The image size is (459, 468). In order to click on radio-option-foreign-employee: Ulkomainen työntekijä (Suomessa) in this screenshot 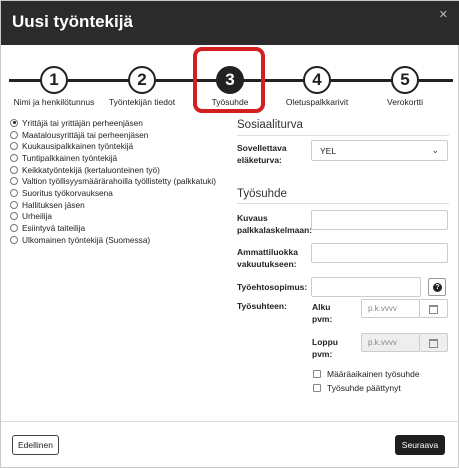, I will do `click(117, 240)`.